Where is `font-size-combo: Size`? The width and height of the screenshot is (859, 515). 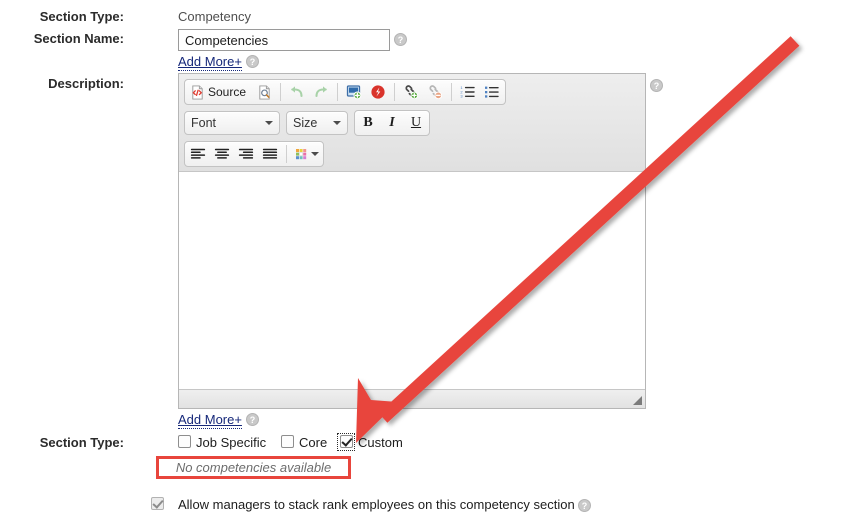
font-size-combo: Size is located at coordinates (317, 123).